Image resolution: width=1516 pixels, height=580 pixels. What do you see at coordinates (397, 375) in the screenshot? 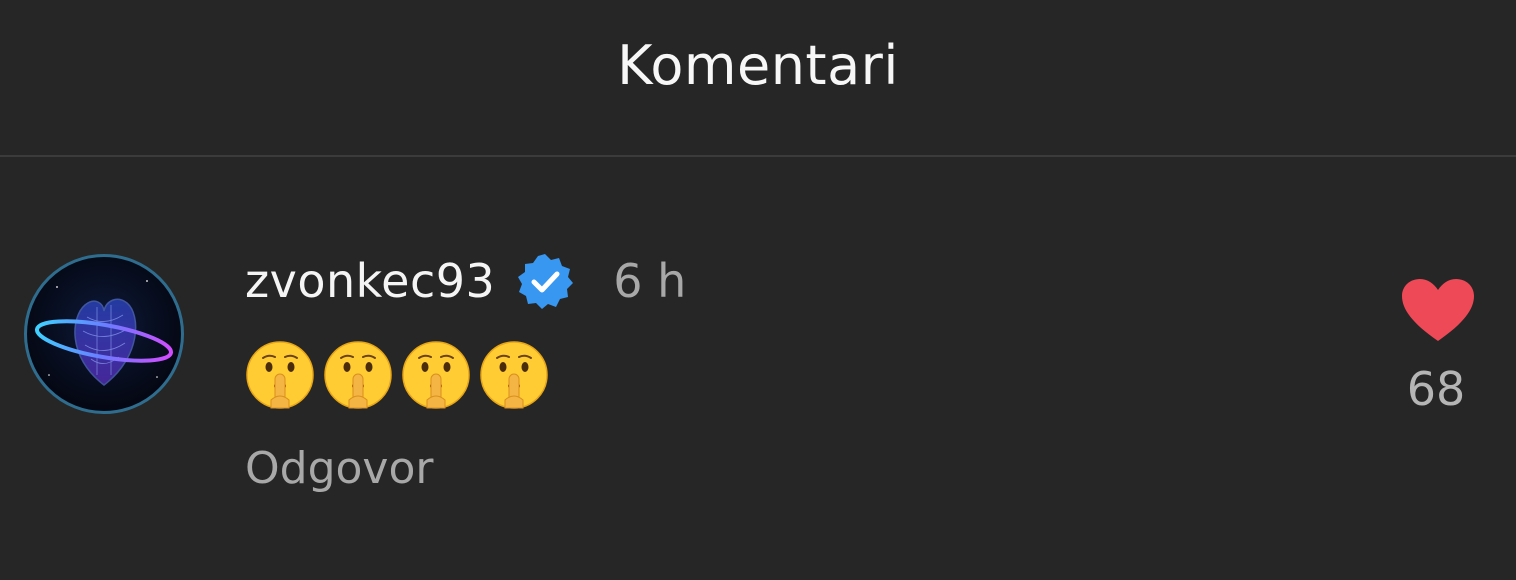
I see `comment-text` at bounding box center [397, 375].